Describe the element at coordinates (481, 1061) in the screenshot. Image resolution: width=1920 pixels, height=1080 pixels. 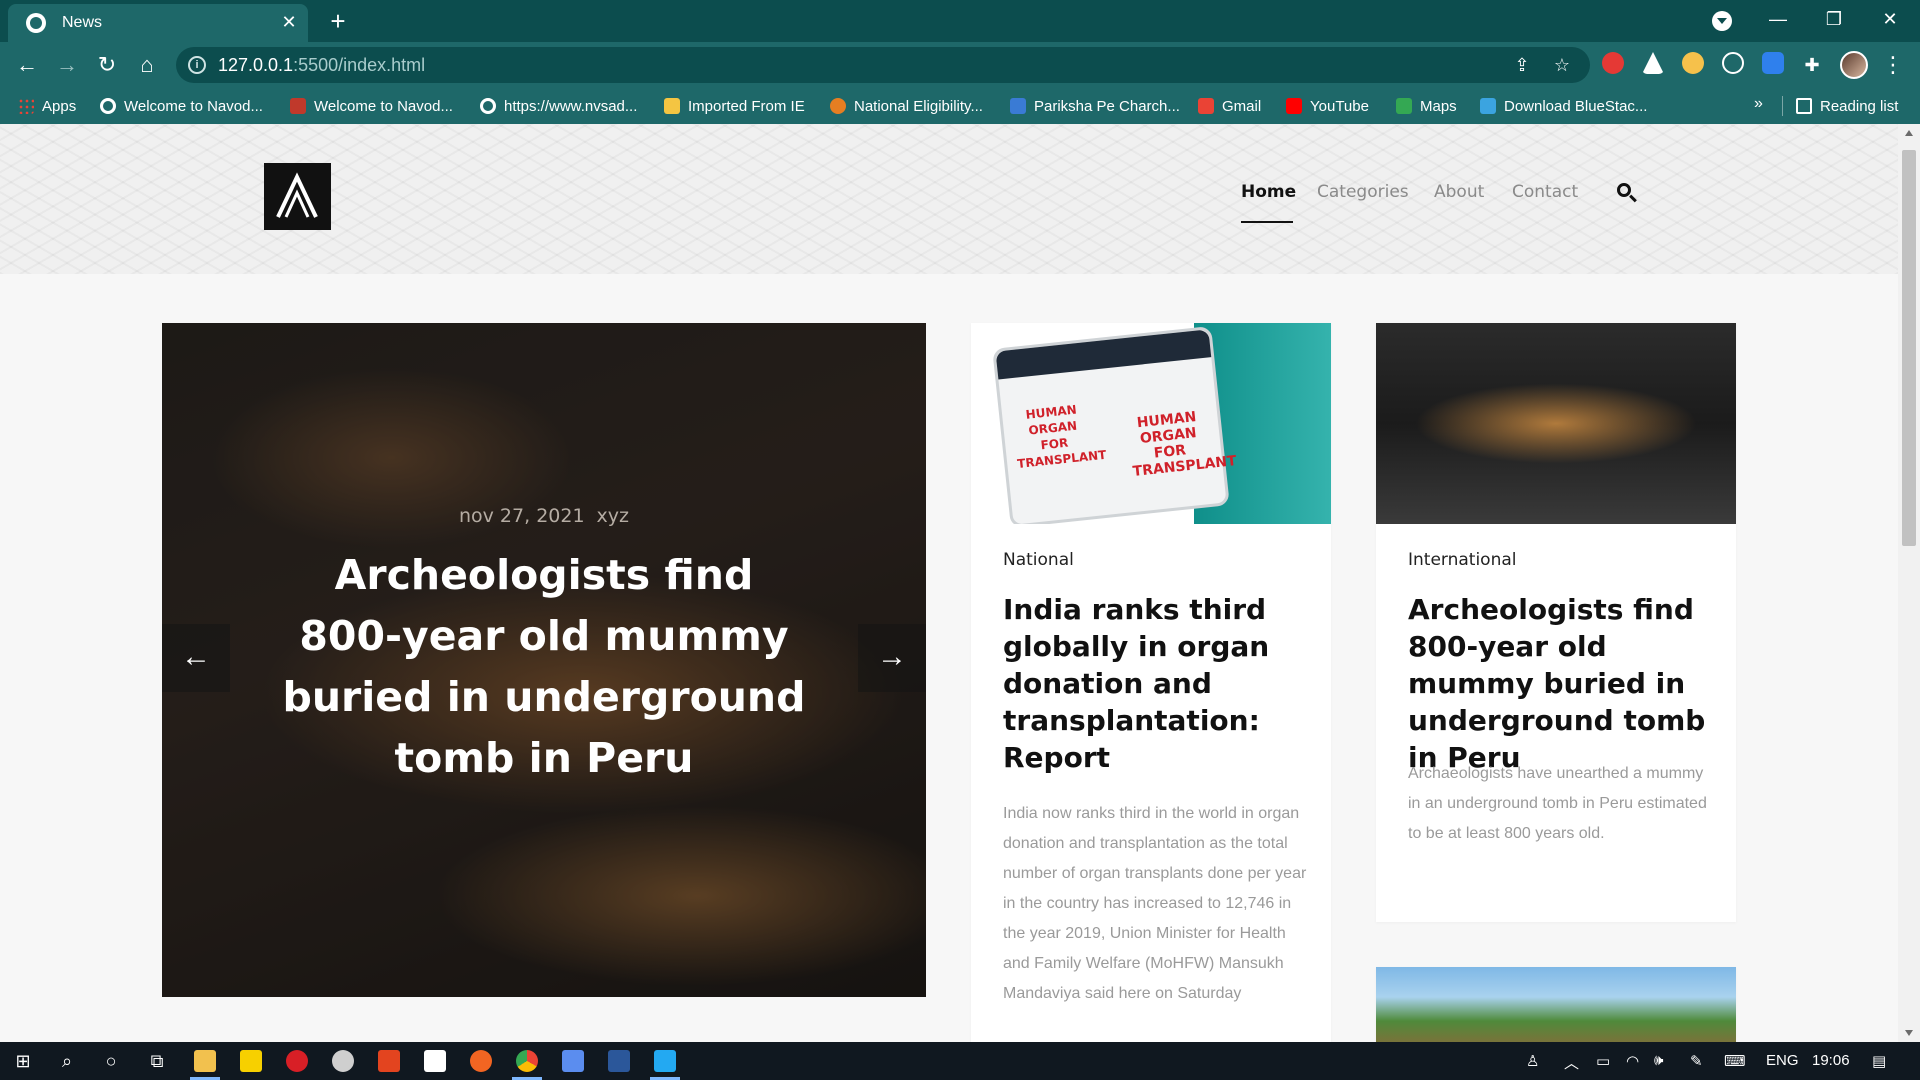
I see `brave-icon` at that location.